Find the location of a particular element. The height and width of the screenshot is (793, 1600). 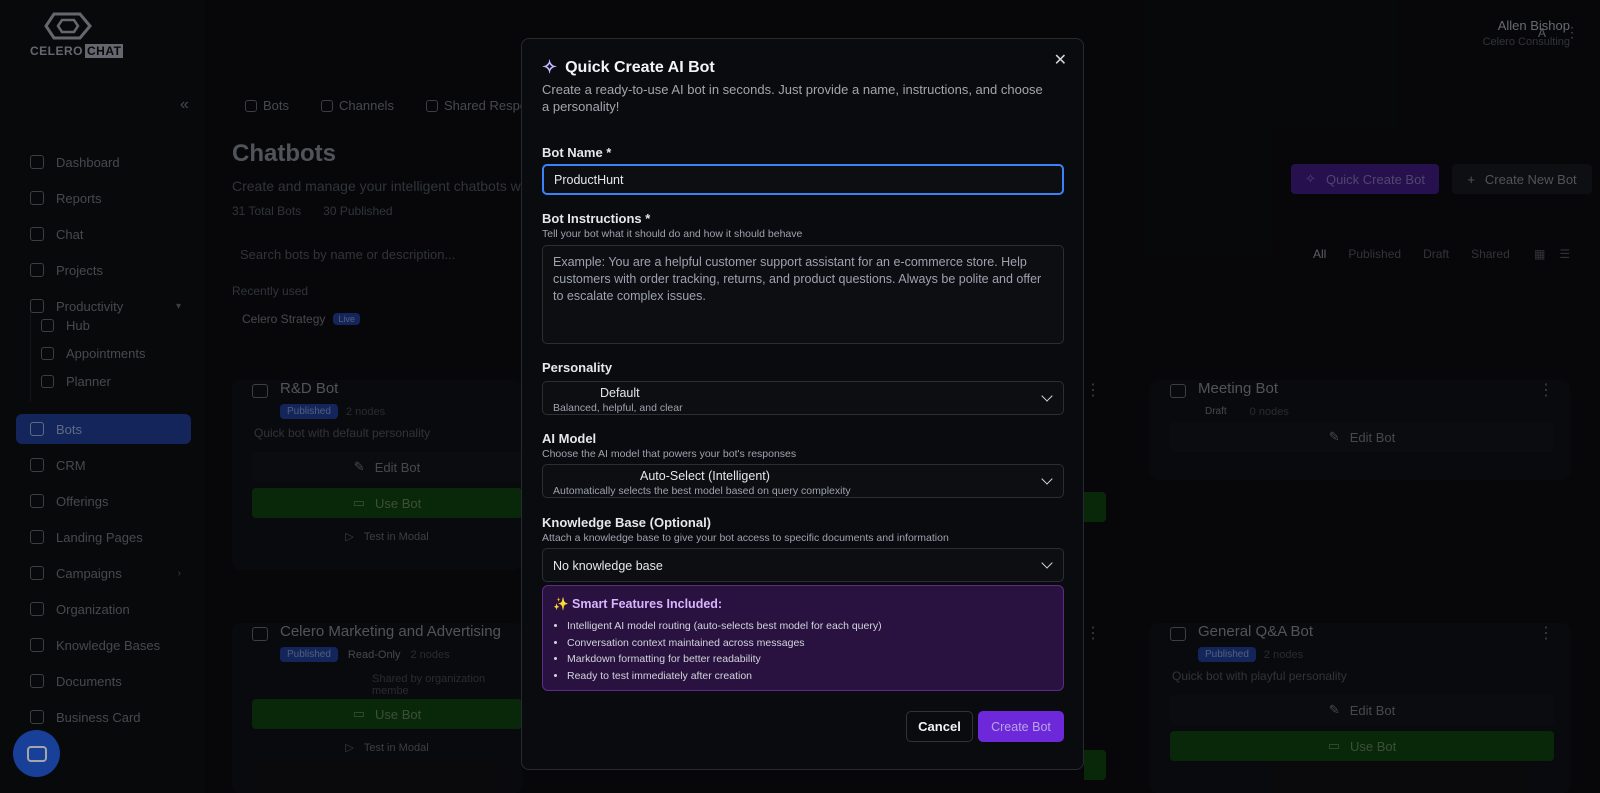

close-icon: ✕ is located at coordinates (1060, 60).